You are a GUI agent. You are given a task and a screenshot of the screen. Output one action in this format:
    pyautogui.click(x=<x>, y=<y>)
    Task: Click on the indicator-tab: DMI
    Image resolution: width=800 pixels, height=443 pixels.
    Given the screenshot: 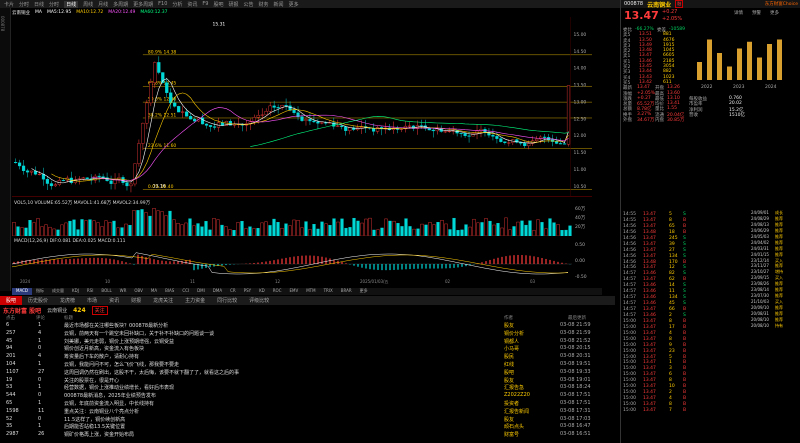 What is the action you would take?
    pyautogui.click(x=201, y=291)
    